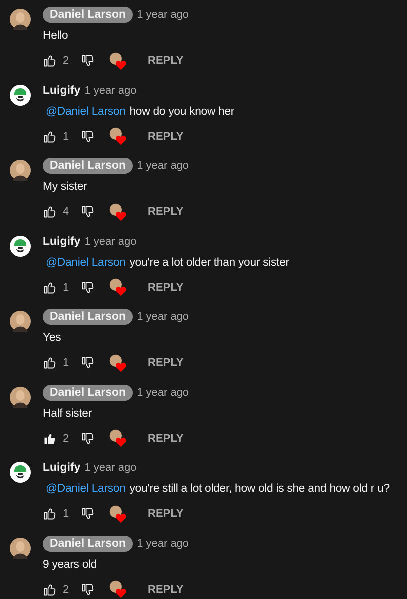 The width and height of the screenshot is (407, 599). Describe the element at coordinates (70, 564) in the screenshot. I see `comment-text: 9 years old` at that location.